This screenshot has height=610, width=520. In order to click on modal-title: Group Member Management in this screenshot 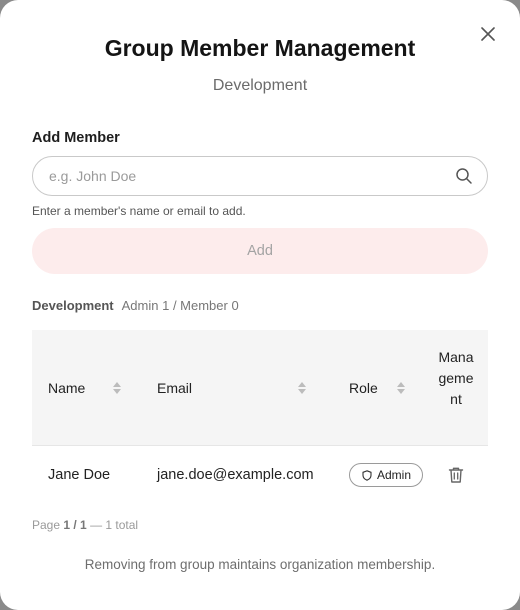, I will do `click(260, 48)`.